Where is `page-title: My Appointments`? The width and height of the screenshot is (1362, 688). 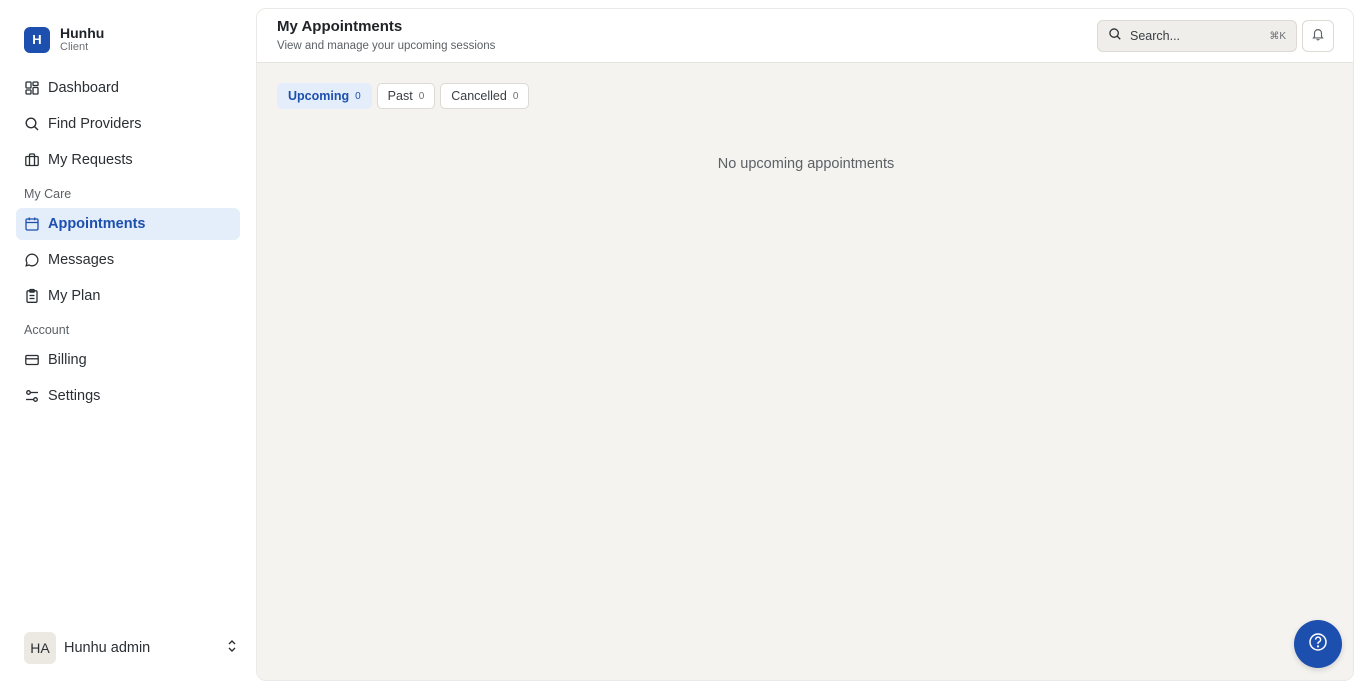 page-title: My Appointments is located at coordinates (340, 26).